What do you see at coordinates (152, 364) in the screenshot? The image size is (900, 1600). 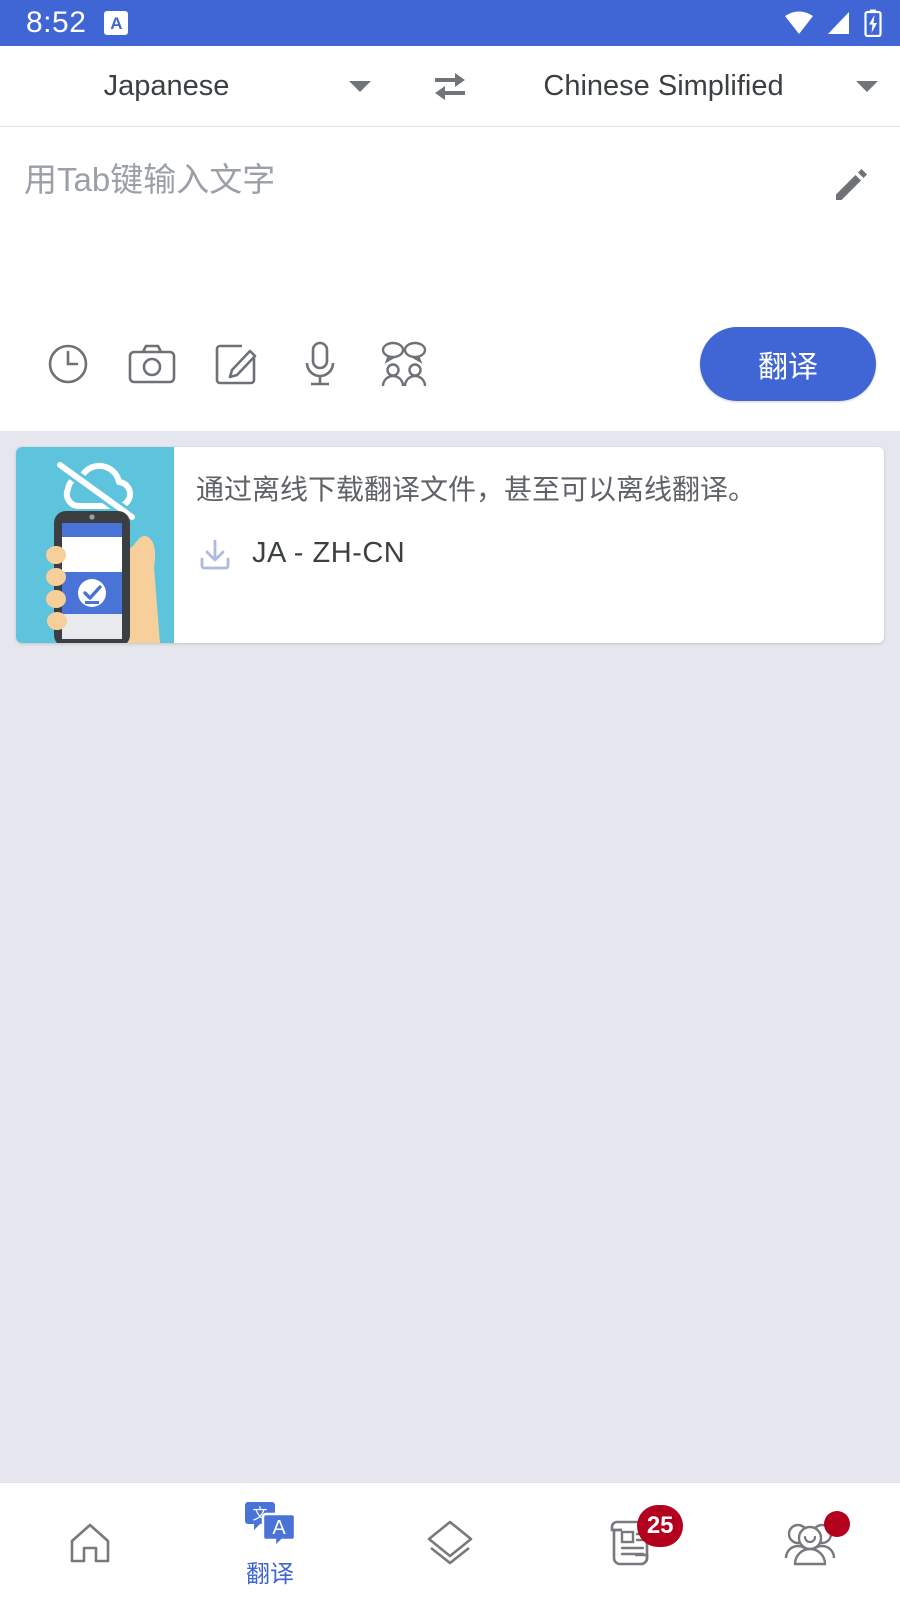 I see `camera-icon` at bounding box center [152, 364].